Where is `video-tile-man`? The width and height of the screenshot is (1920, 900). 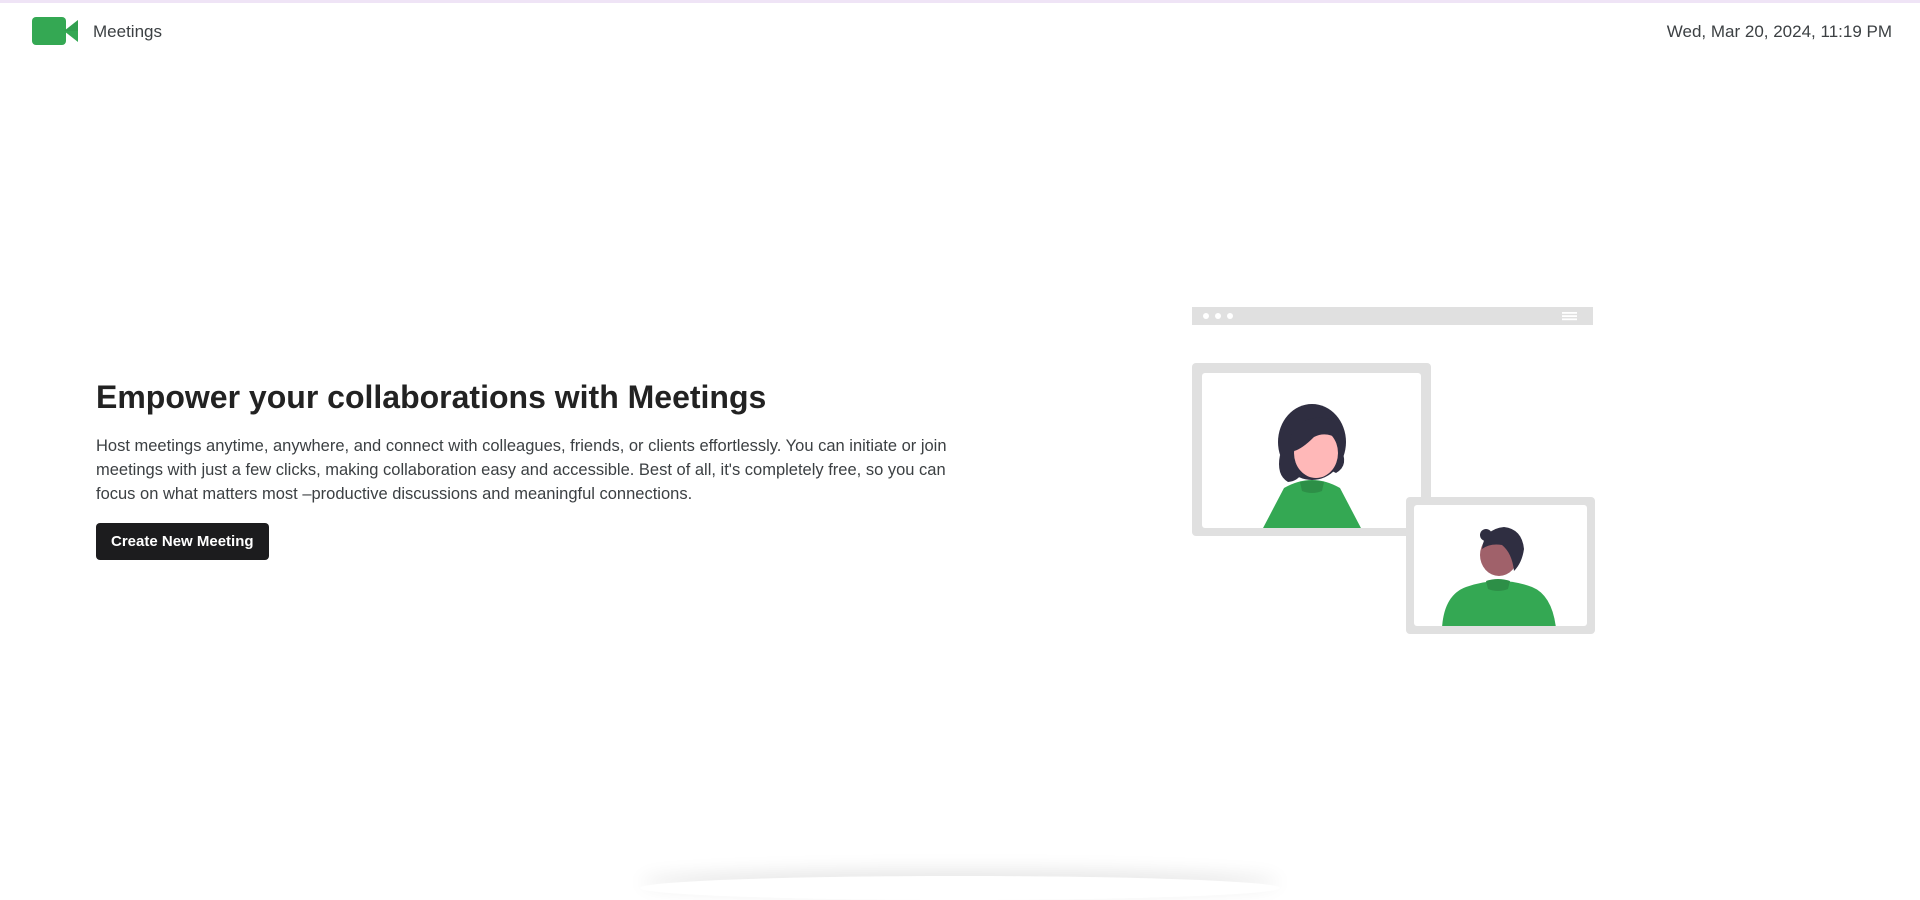 video-tile-man is located at coordinates (1500, 565).